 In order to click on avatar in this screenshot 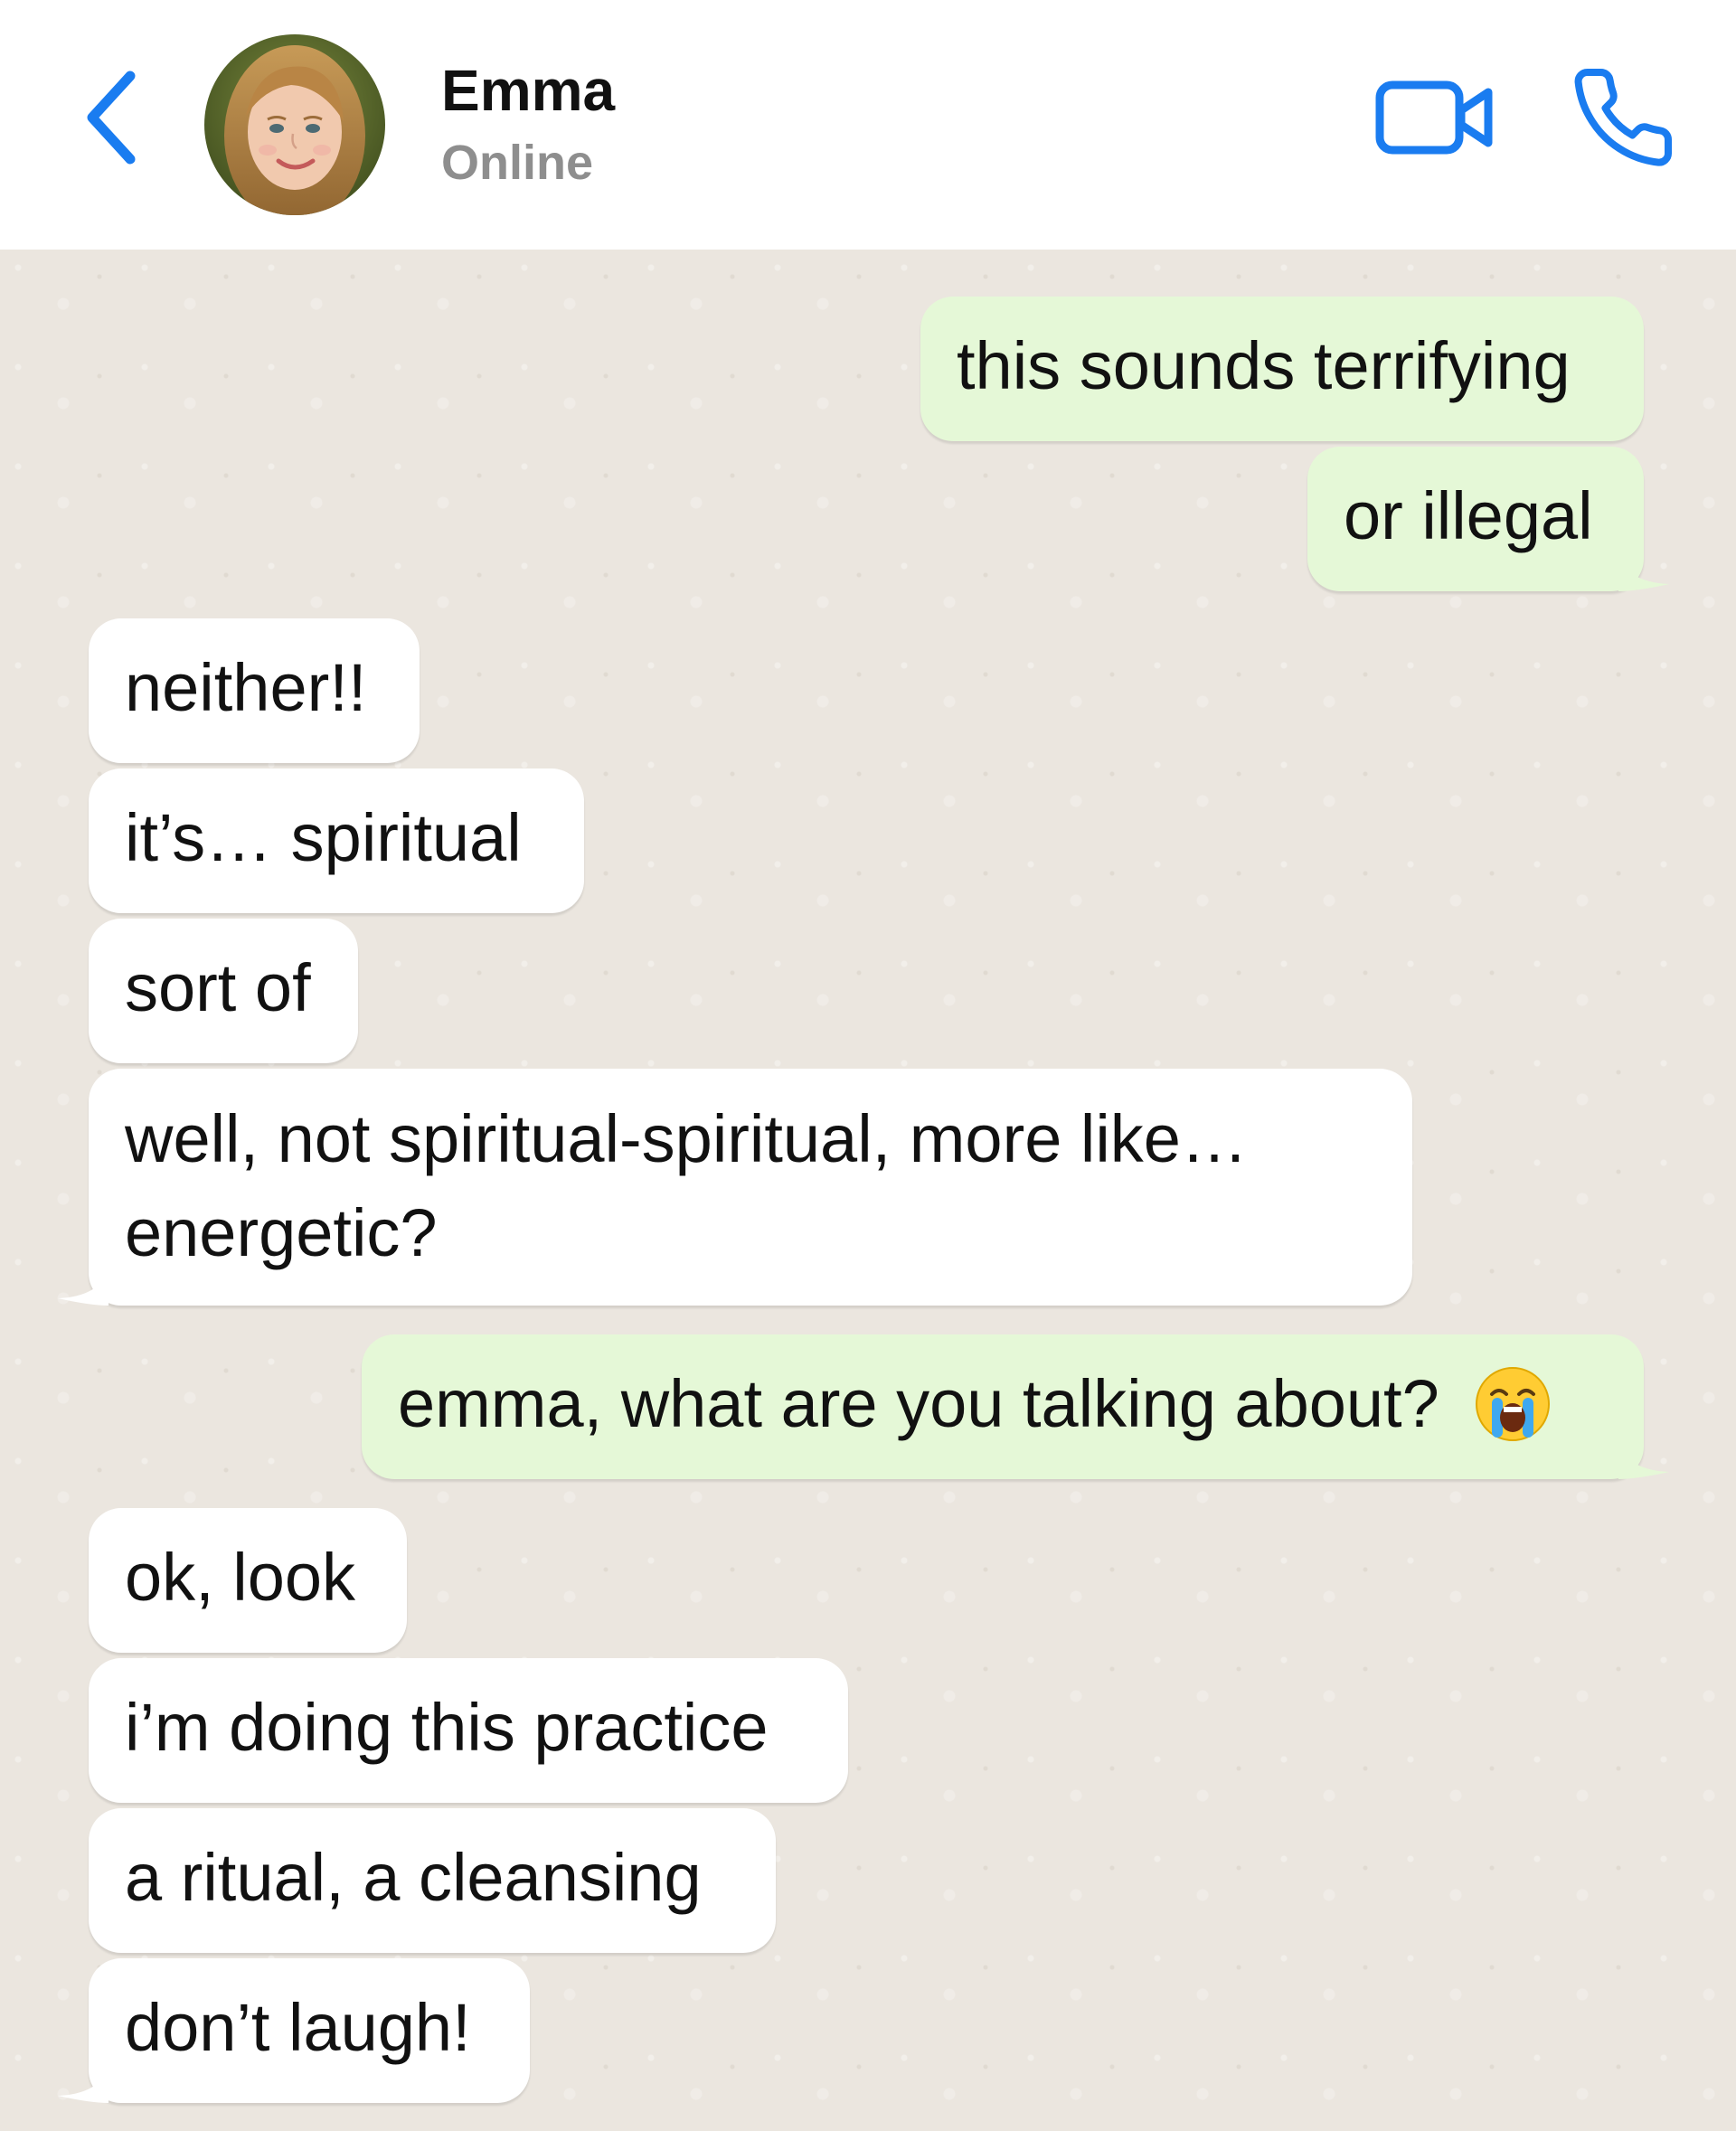, I will do `click(294, 124)`.